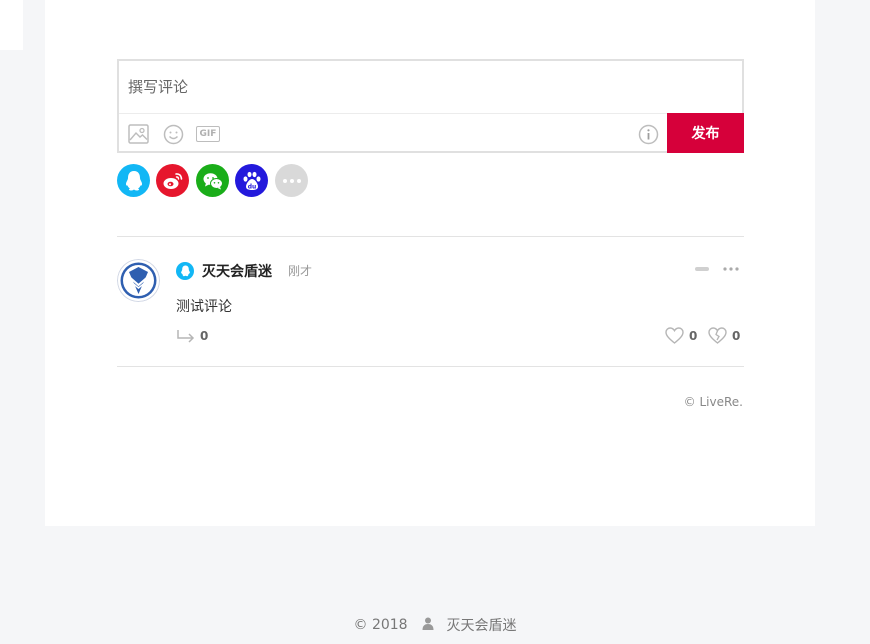  What do you see at coordinates (705, 133) in the screenshot?
I see `submit-button: 发布` at bounding box center [705, 133].